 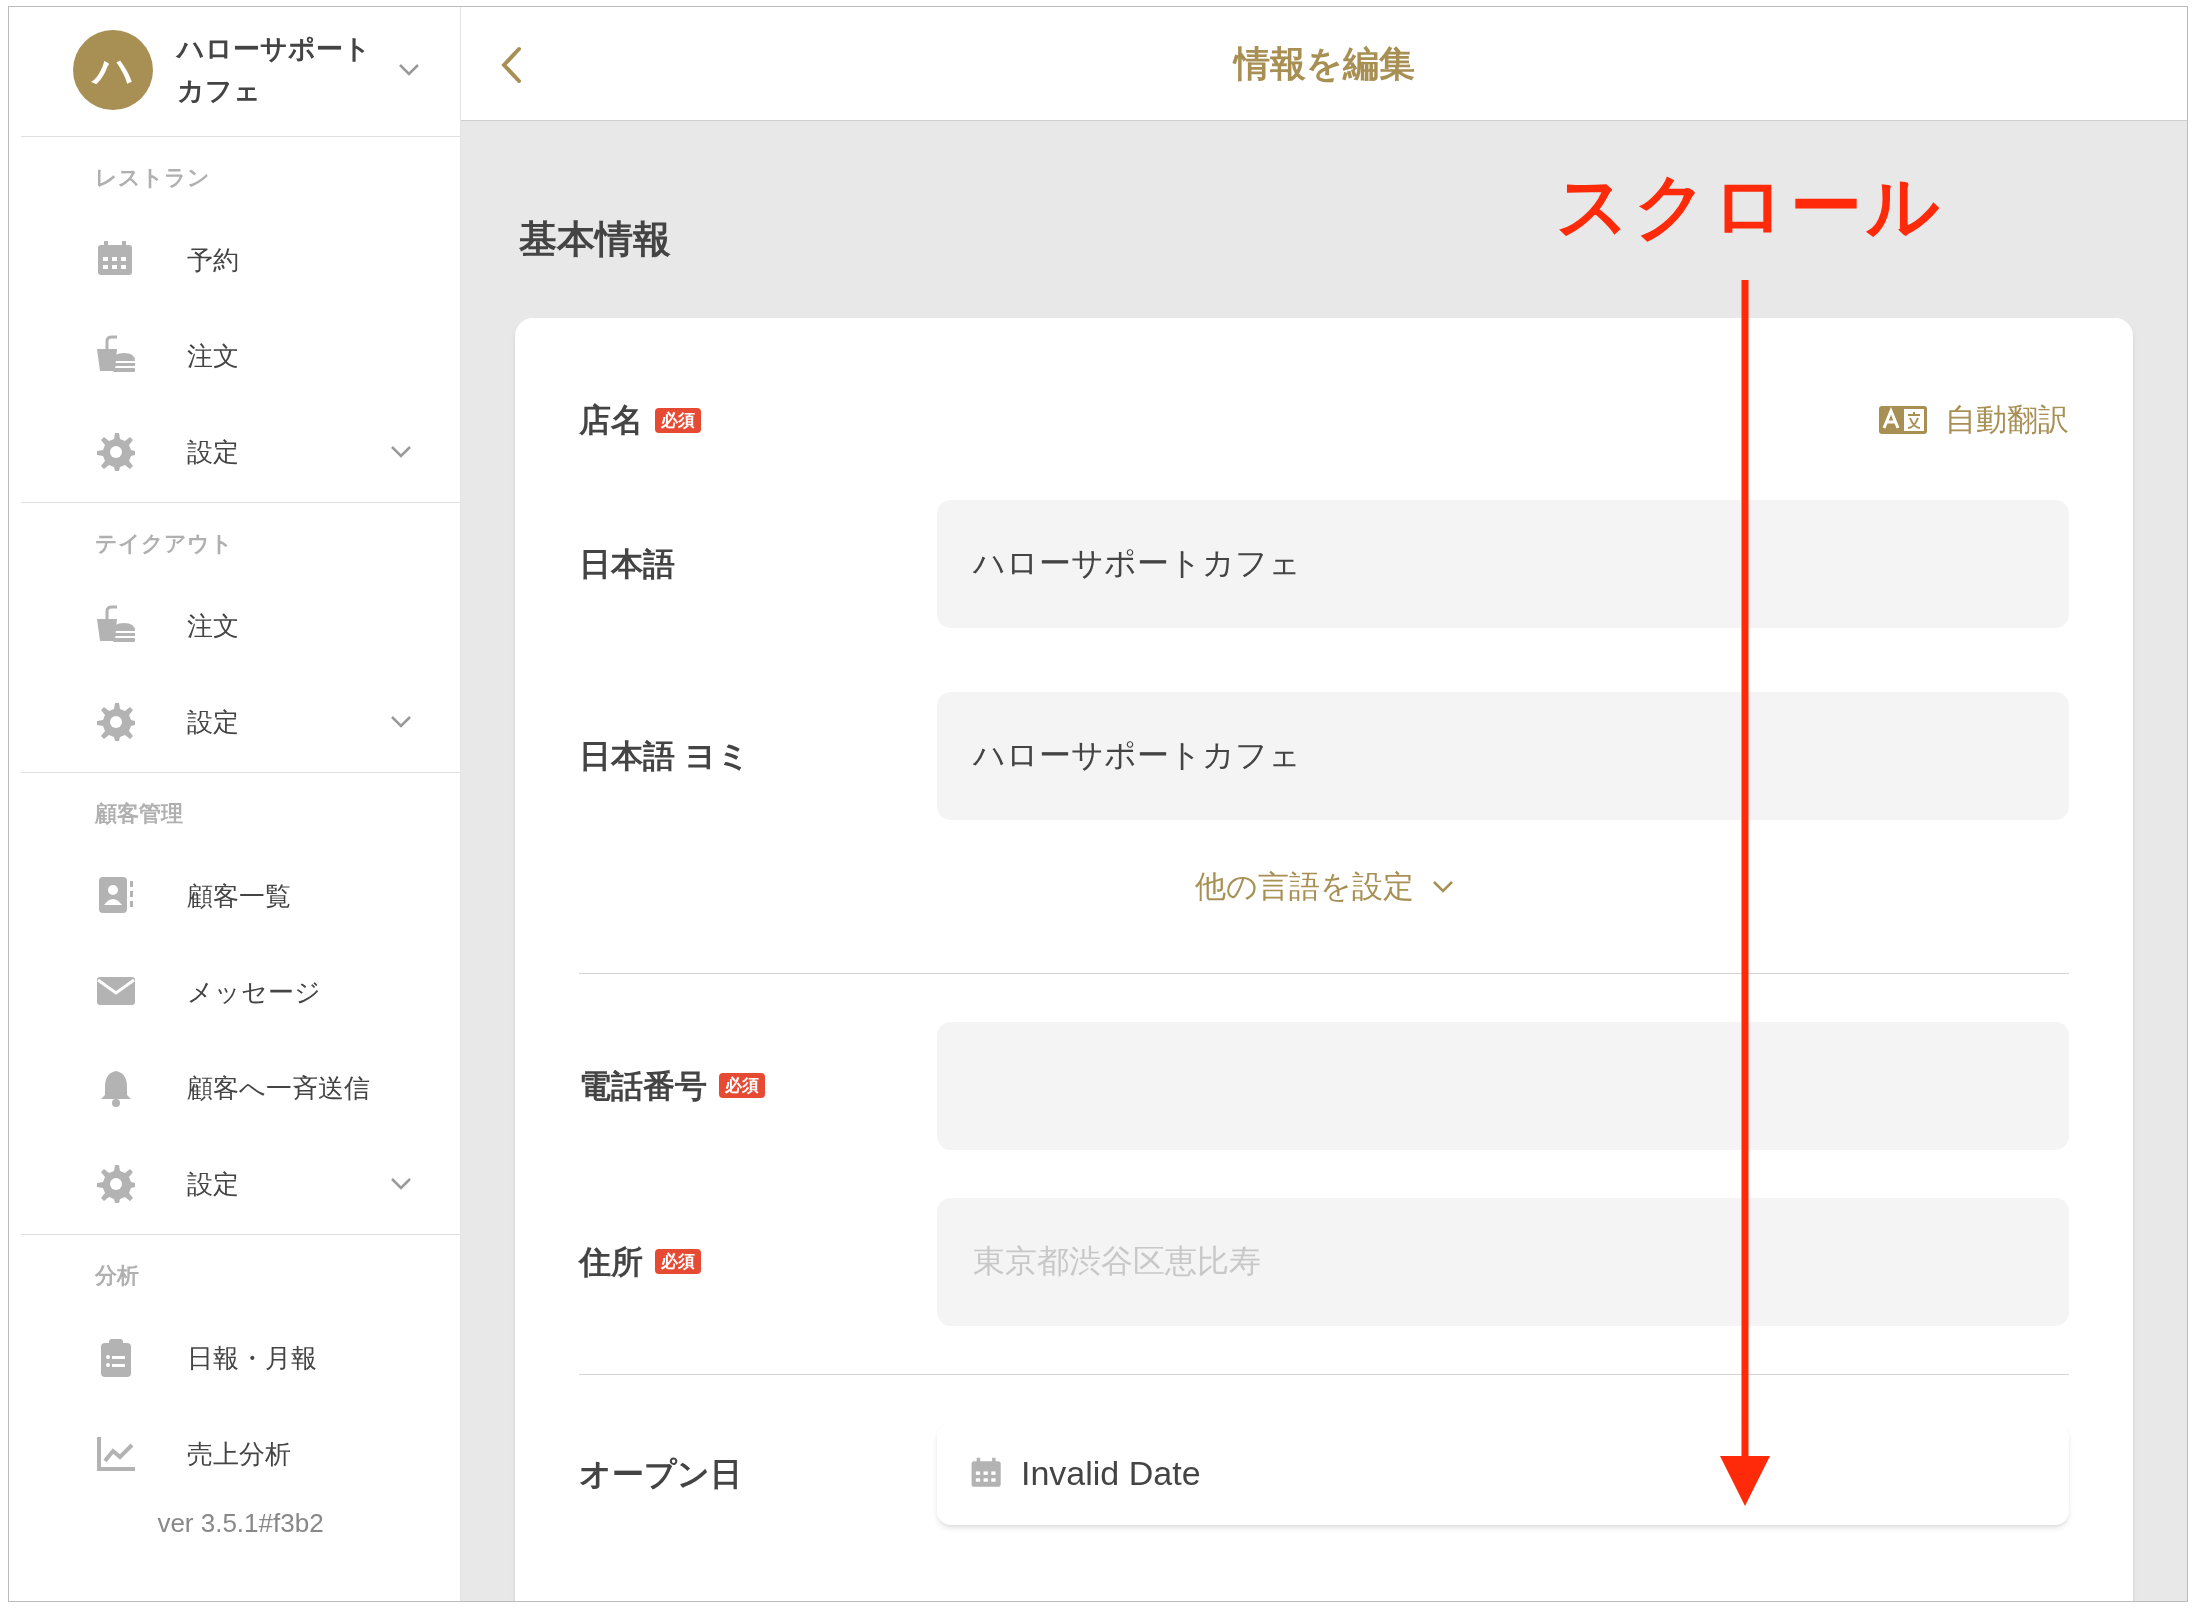 What do you see at coordinates (152, 178) in the screenshot?
I see `section-label: レストラン` at bounding box center [152, 178].